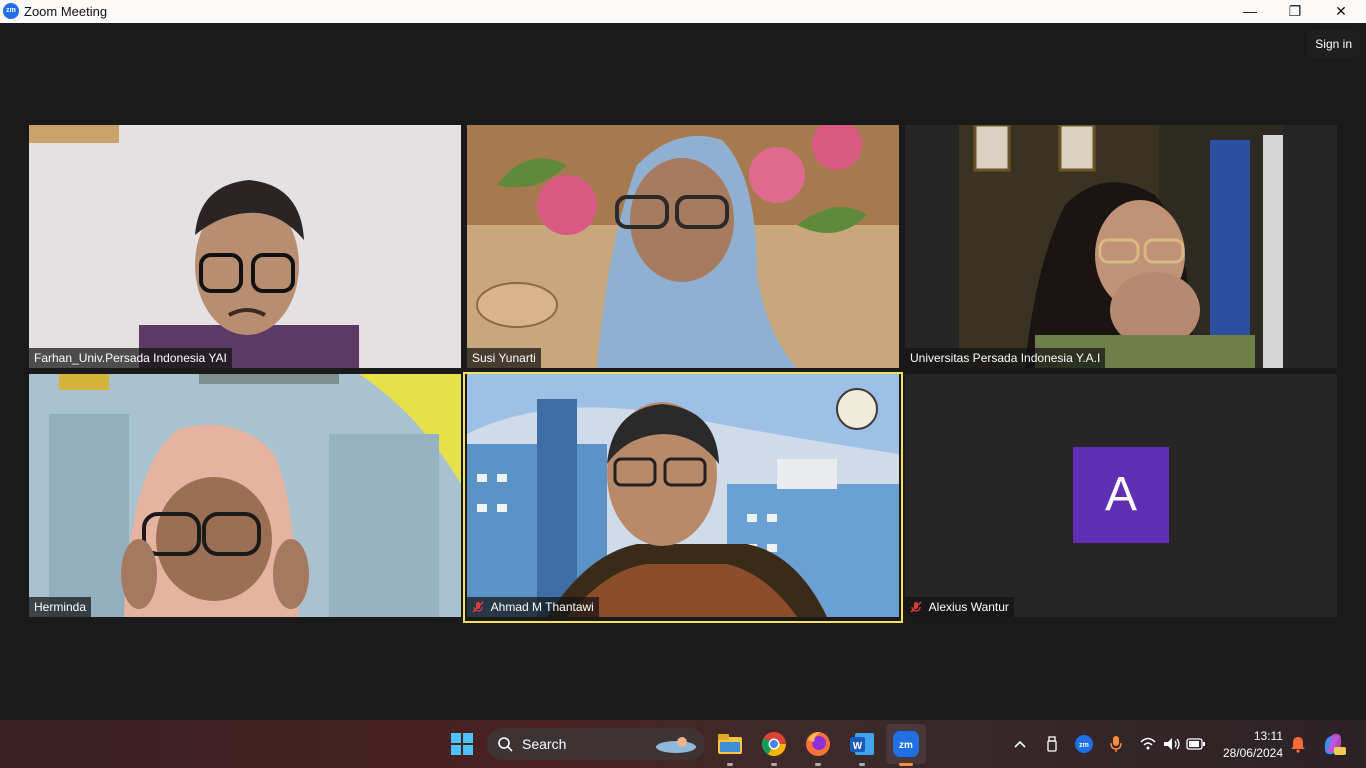 The width and height of the screenshot is (1366, 768). Describe the element at coordinates (683, 11) in the screenshot. I see `title-bar: zm Zoom Meeting — ❐ ✕` at that location.